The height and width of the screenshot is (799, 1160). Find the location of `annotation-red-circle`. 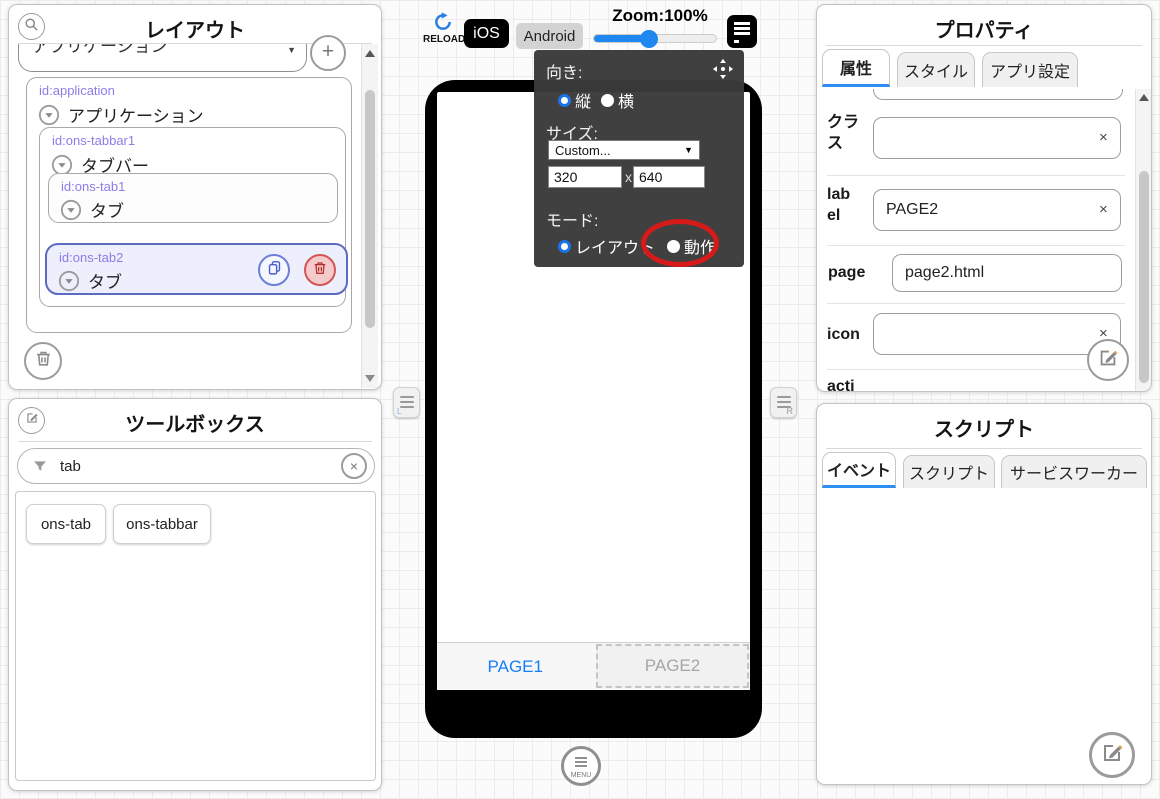

annotation-red-circle is located at coordinates (680, 243).